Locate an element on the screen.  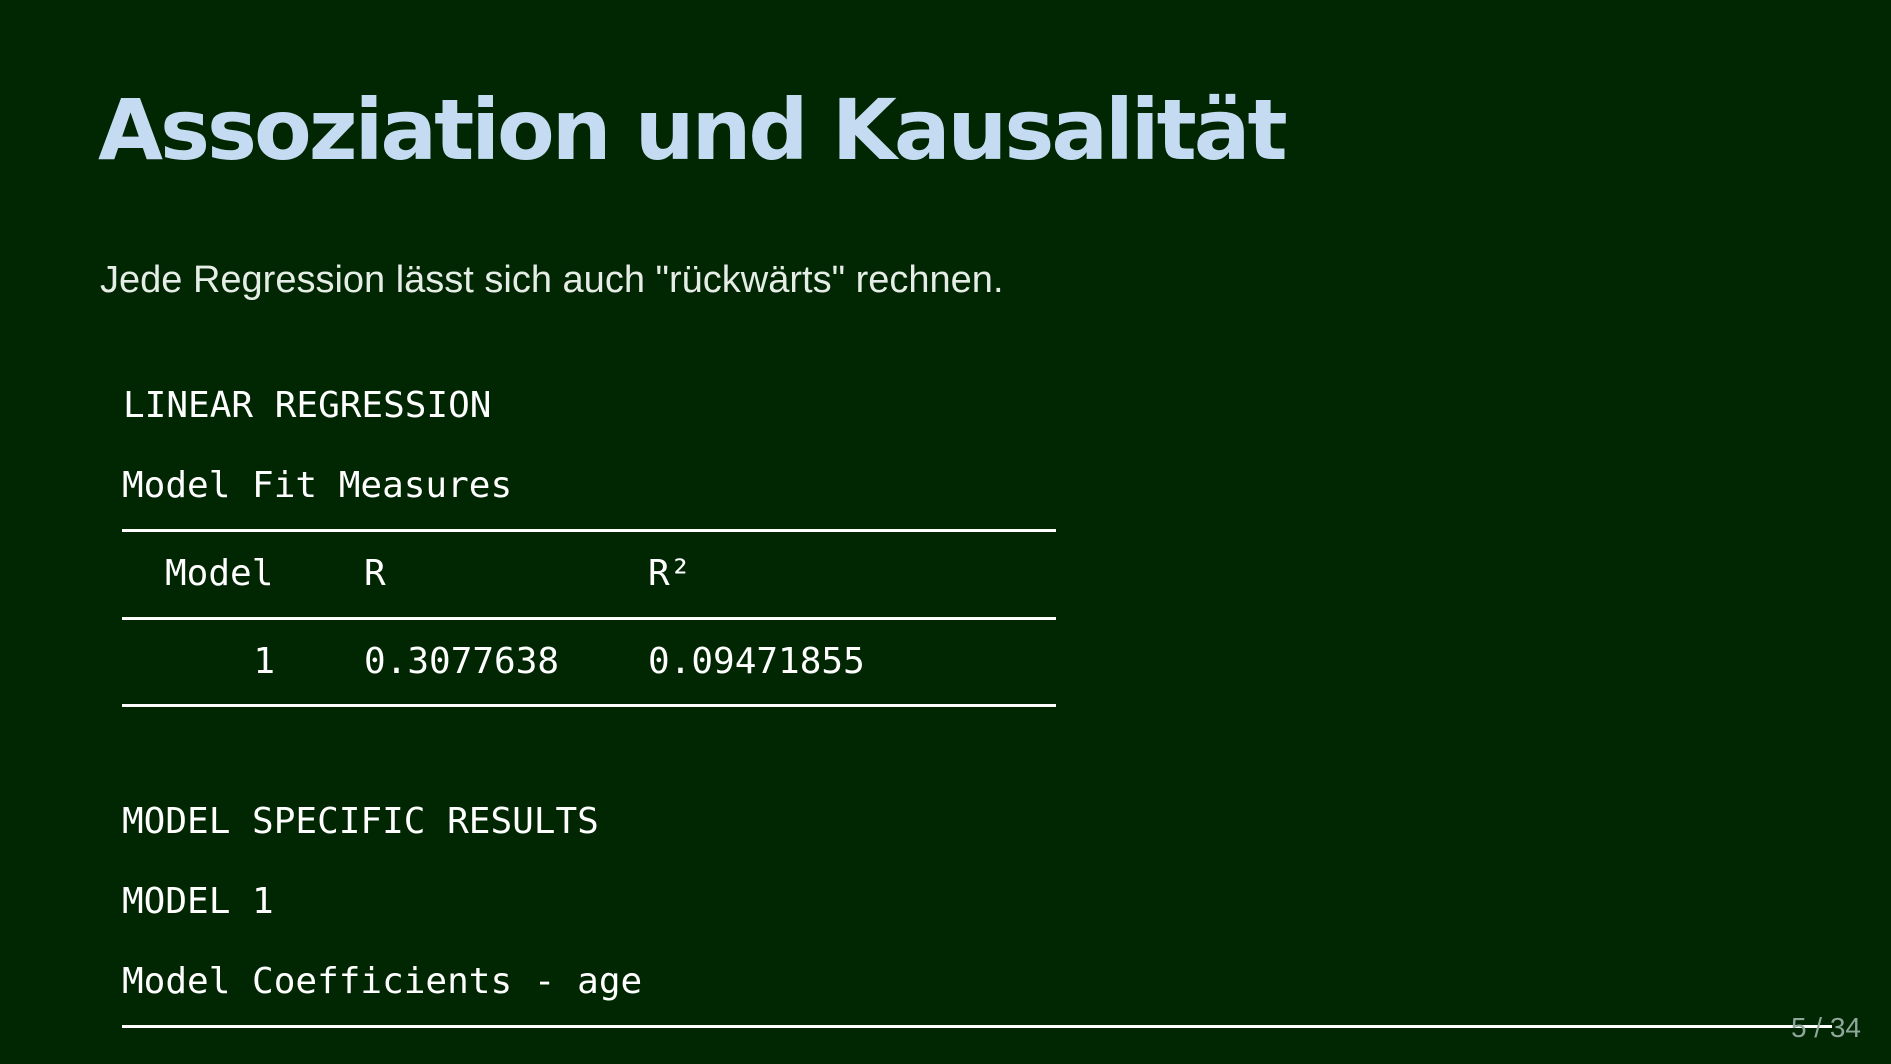
fit-table-header-rule is located at coordinates (589, 618).